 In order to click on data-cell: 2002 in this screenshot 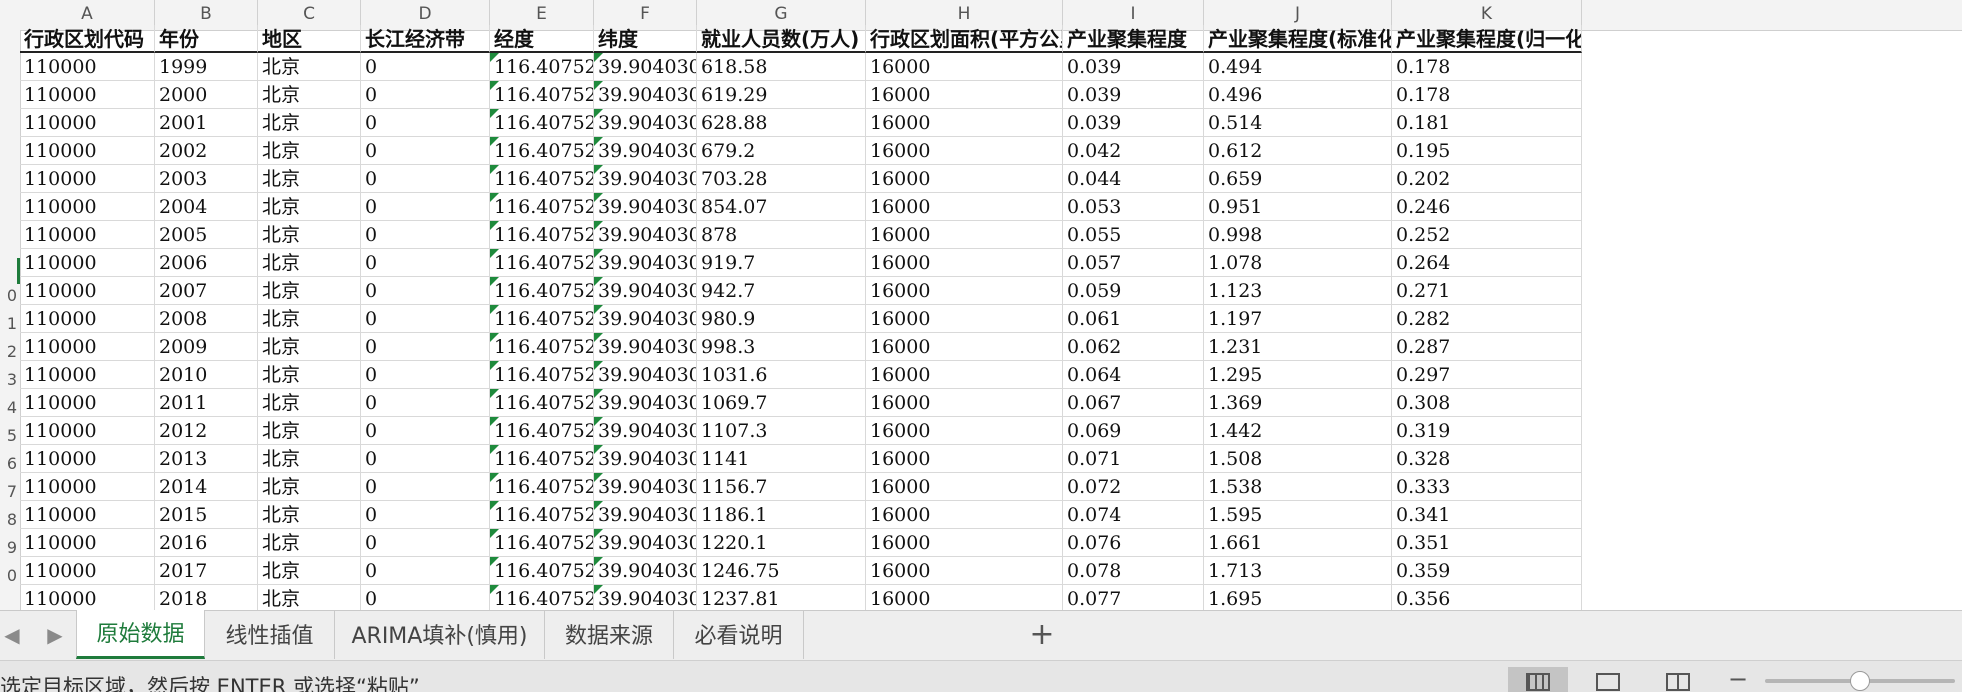, I will do `click(206, 151)`.